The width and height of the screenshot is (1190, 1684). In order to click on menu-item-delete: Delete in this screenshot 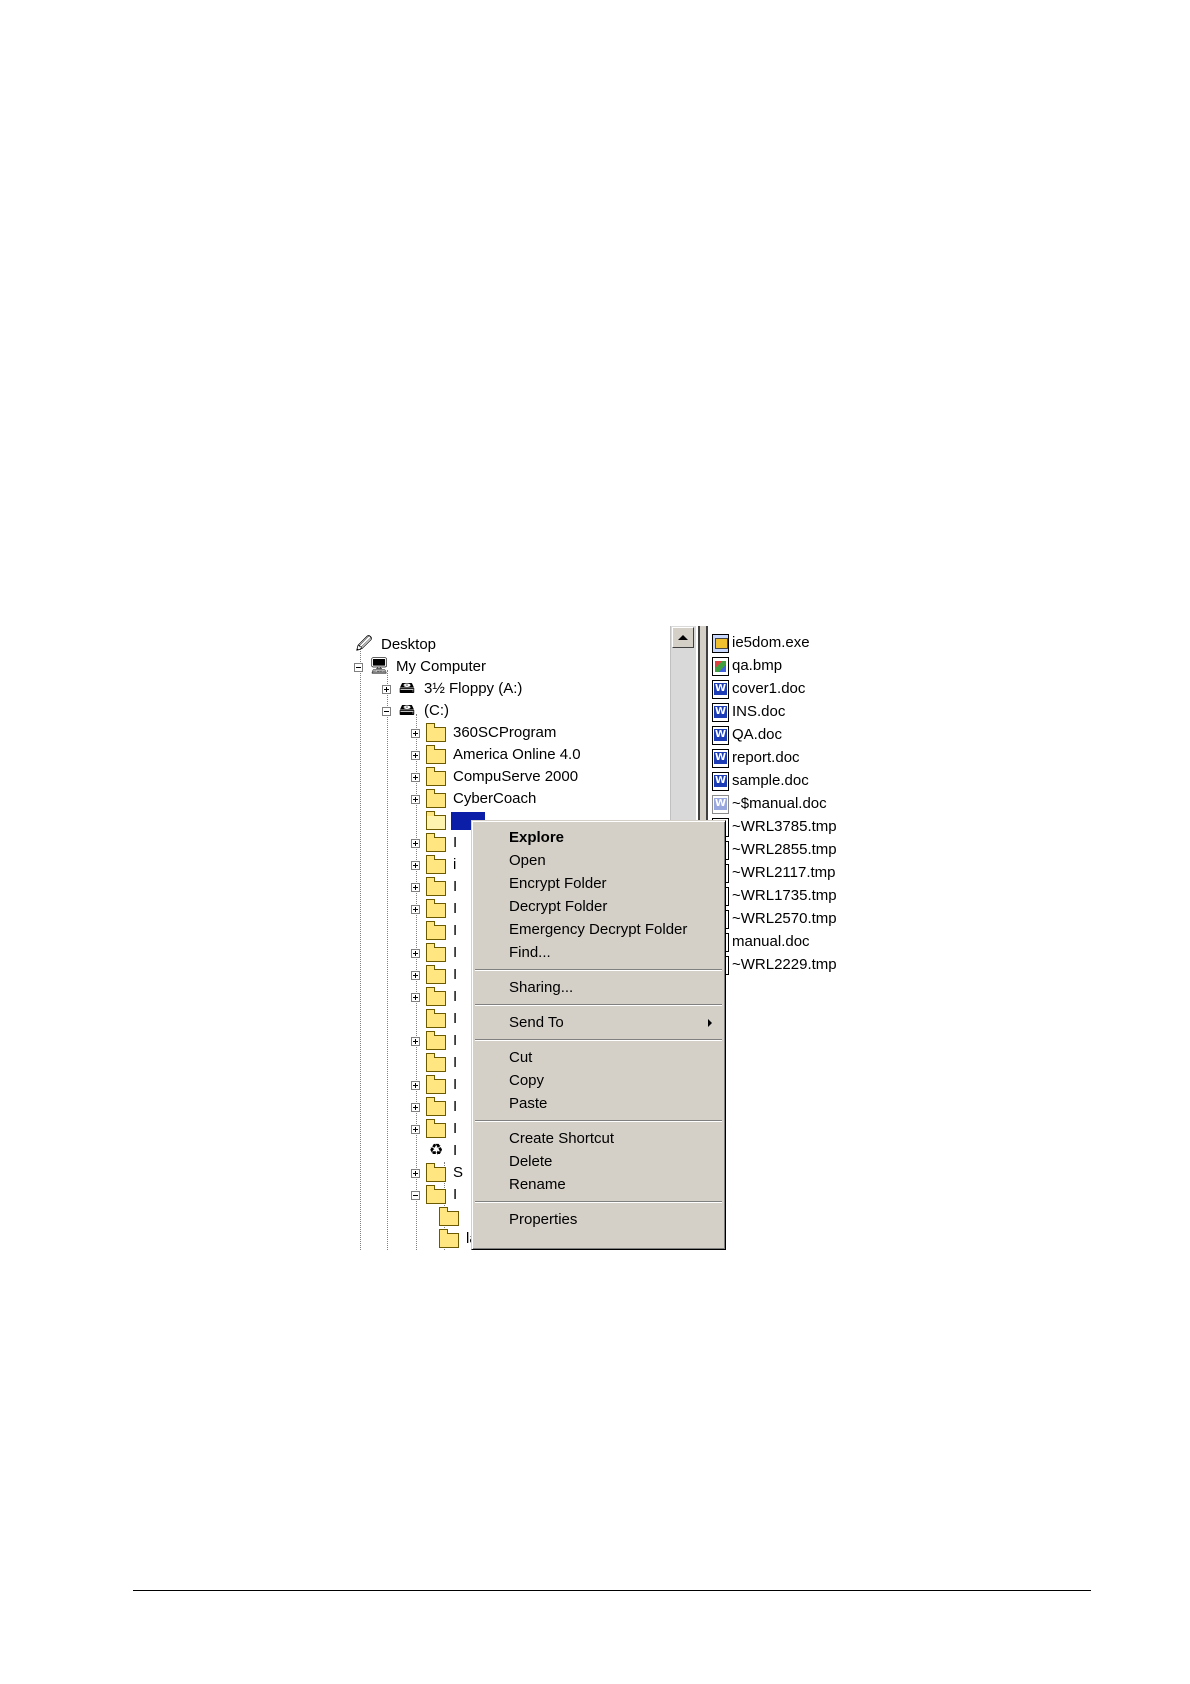, I will do `click(598, 1162)`.